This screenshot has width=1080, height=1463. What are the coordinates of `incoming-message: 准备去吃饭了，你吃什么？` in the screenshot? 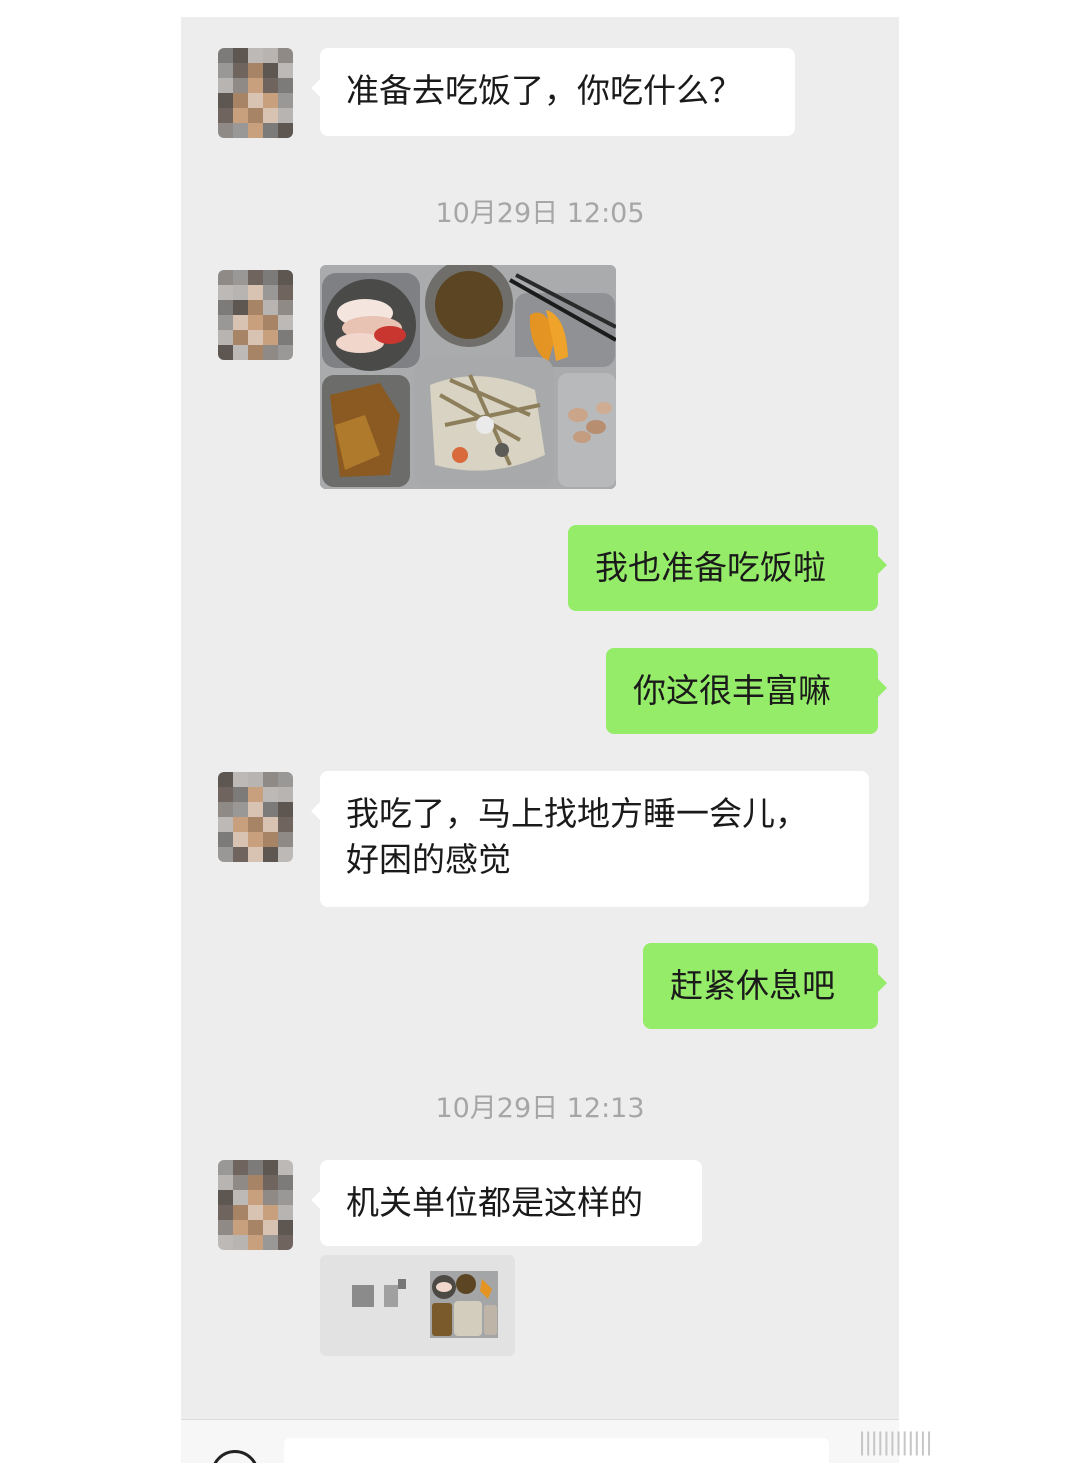 It's located at (553, 92).